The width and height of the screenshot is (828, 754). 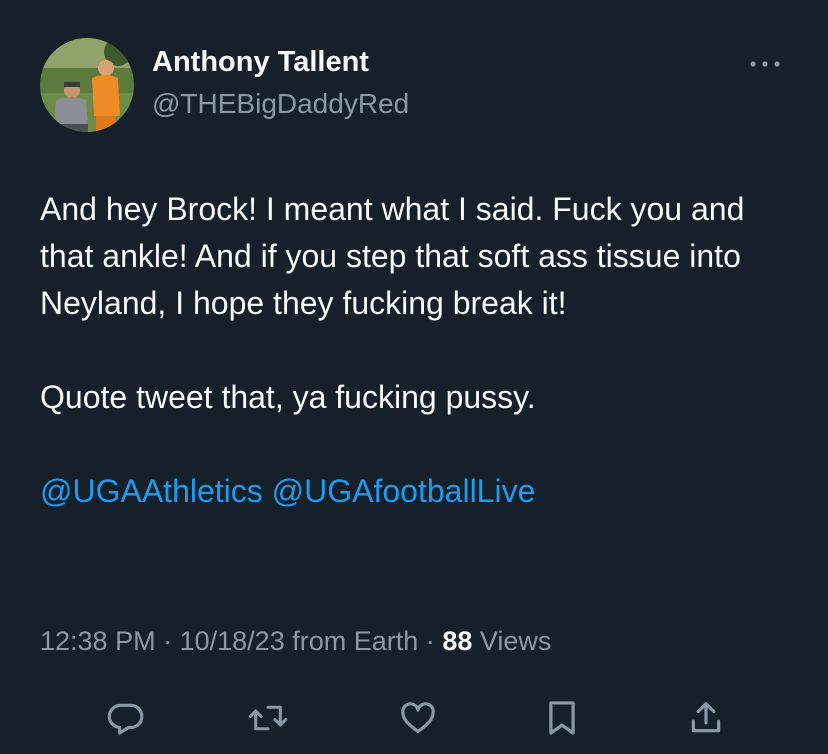 I want to click on reply-button, so click(x=126, y=718).